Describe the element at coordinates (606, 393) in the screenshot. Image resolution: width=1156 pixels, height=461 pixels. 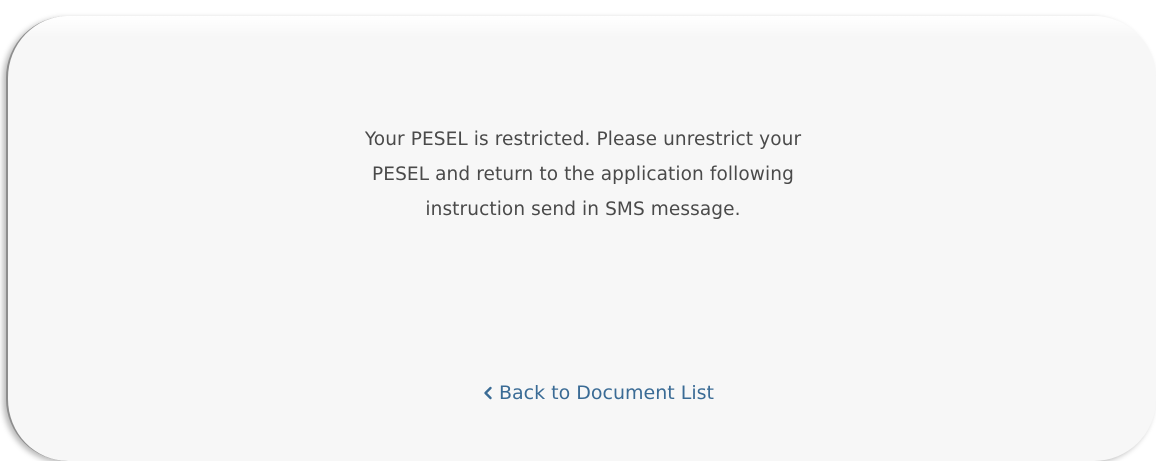
I see `back-link-label: Back to Document List` at that location.